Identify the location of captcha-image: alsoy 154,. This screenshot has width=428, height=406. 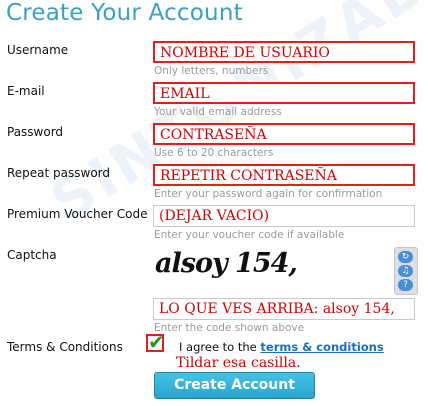
(226, 266).